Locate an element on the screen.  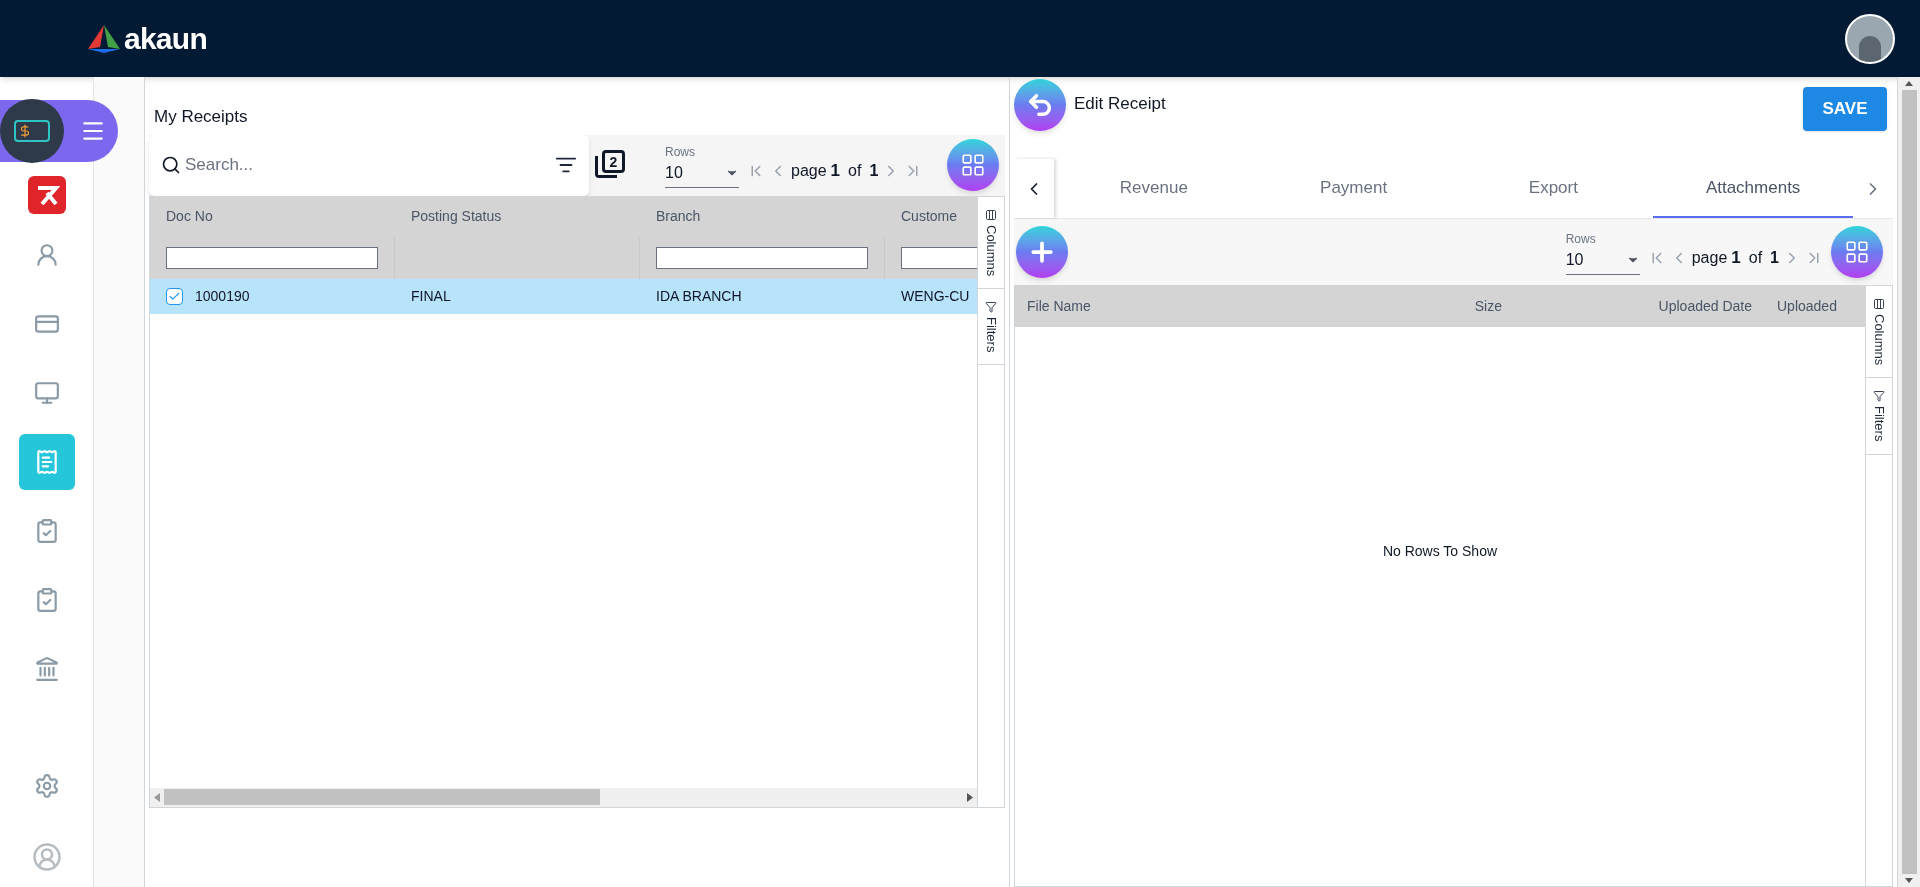
table-cell-text: FINAL is located at coordinates (431, 296).